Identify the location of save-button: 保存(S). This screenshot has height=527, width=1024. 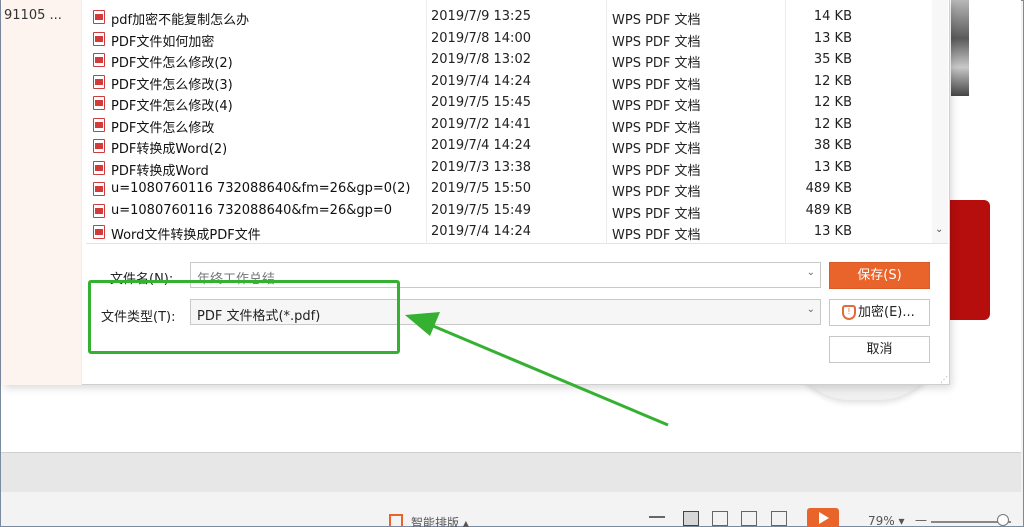
(879, 275).